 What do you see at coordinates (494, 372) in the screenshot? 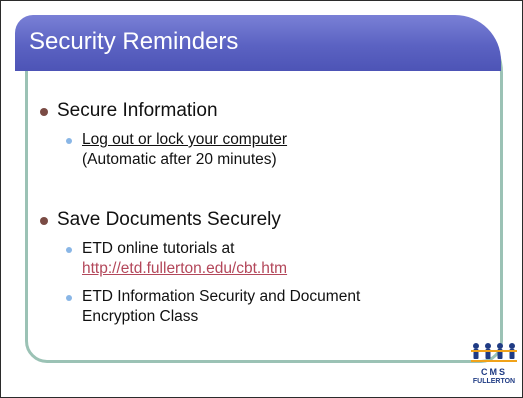
I see `logo-cms-text: CMS` at bounding box center [494, 372].